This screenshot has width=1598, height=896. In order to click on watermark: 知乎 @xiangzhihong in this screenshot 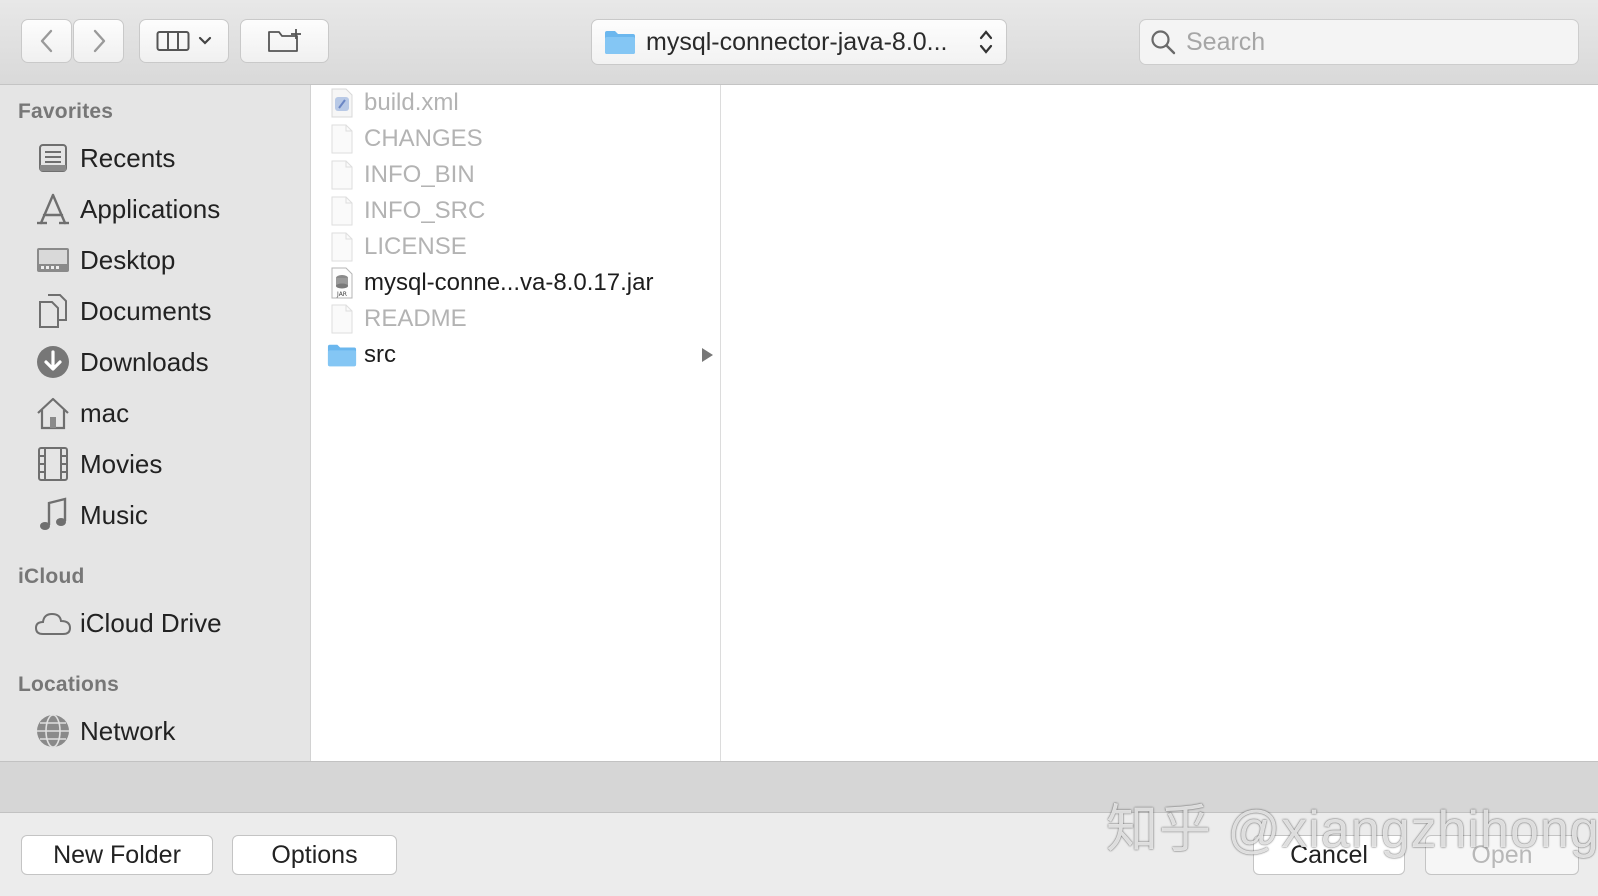, I will do `click(1352, 830)`.